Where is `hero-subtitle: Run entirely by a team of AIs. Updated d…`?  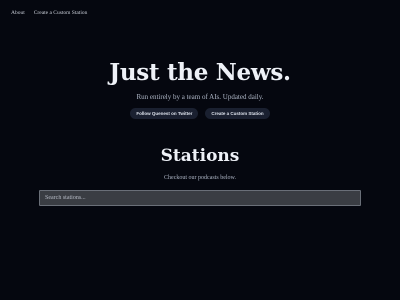 hero-subtitle: Run entirely by a team of AIs. Updated d… is located at coordinates (200, 97).